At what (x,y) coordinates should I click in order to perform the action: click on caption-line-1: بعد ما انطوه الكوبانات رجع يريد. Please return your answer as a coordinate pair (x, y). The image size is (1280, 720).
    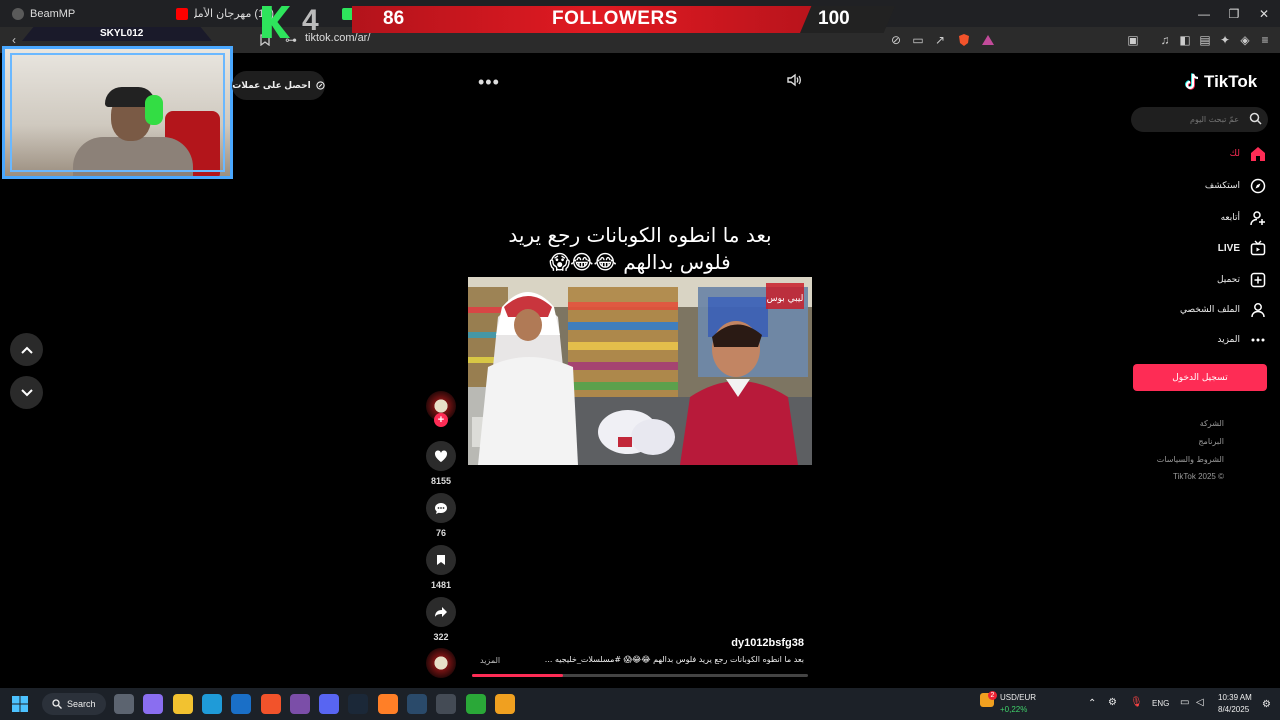
    Looking at the image, I should click on (640, 235).